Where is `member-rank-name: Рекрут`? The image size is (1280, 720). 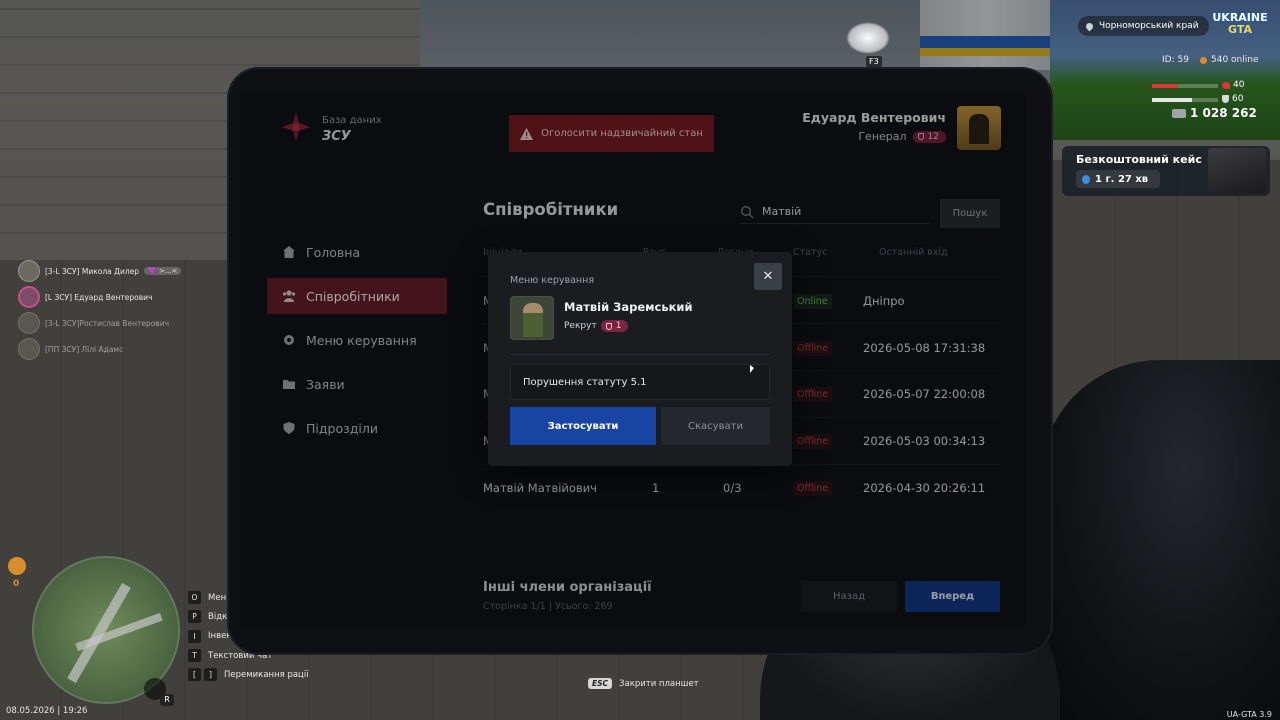 member-rank-name: Рекрут is located at coordinates (580, 326).